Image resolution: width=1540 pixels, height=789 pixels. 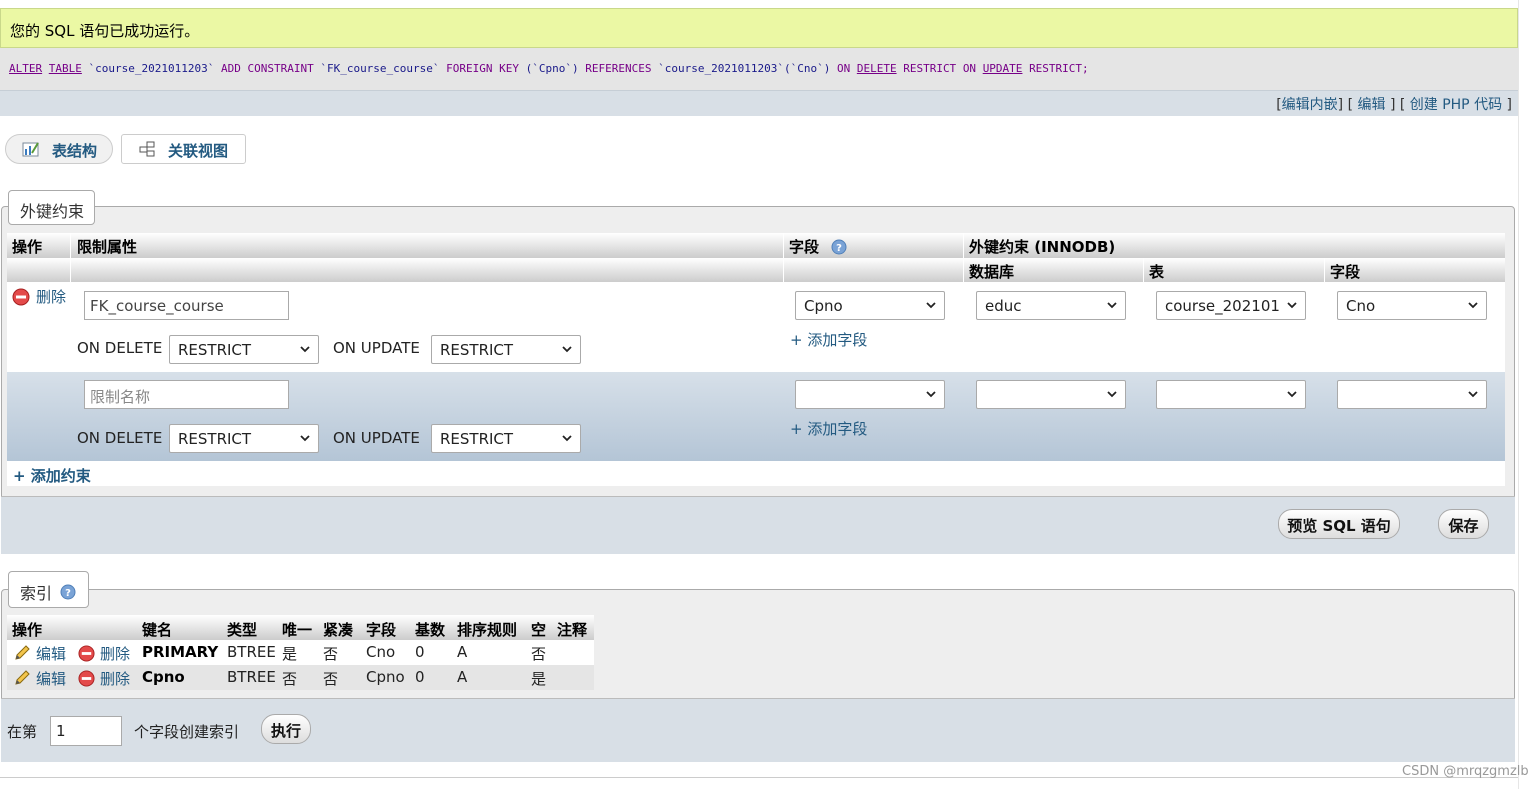 What do you see at coordinates (51, 297) in the screenshot?
I see `delete-label: 删除` at bounding box center [51, 297].